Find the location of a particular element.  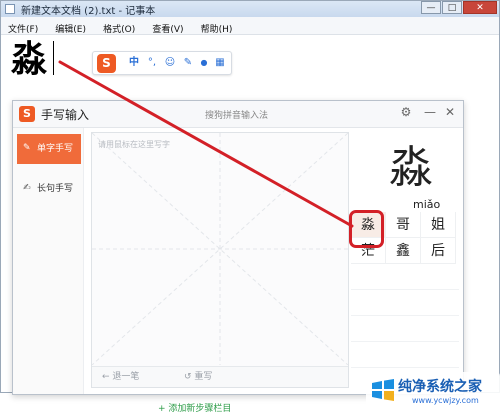

watermark: 纯净系统之家 www.ycwjzy.com is located at coordinates (433, 392).